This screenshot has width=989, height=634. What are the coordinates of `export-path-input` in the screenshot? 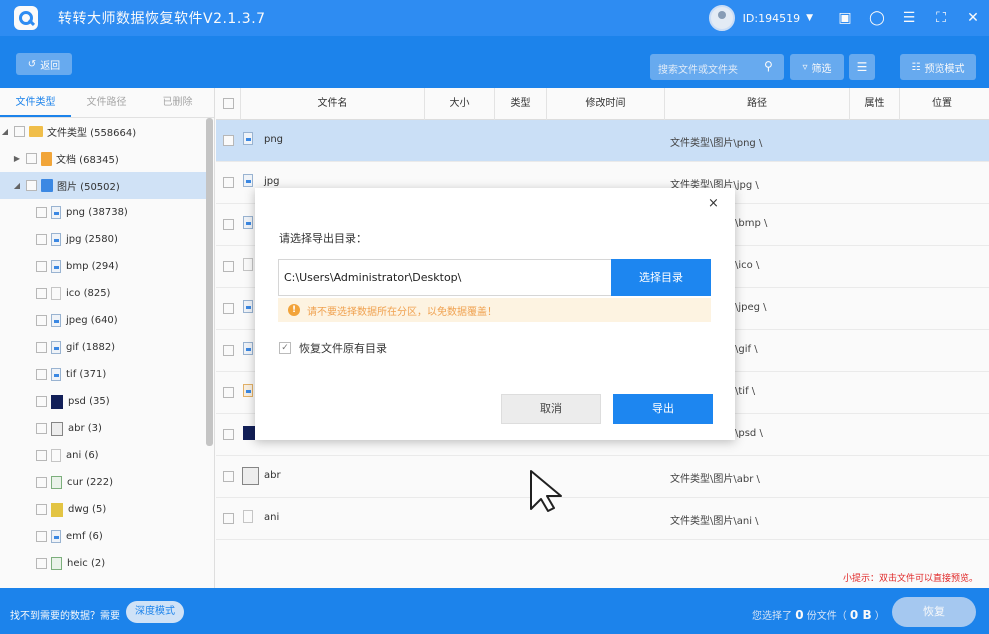 It's located at (445, 277).